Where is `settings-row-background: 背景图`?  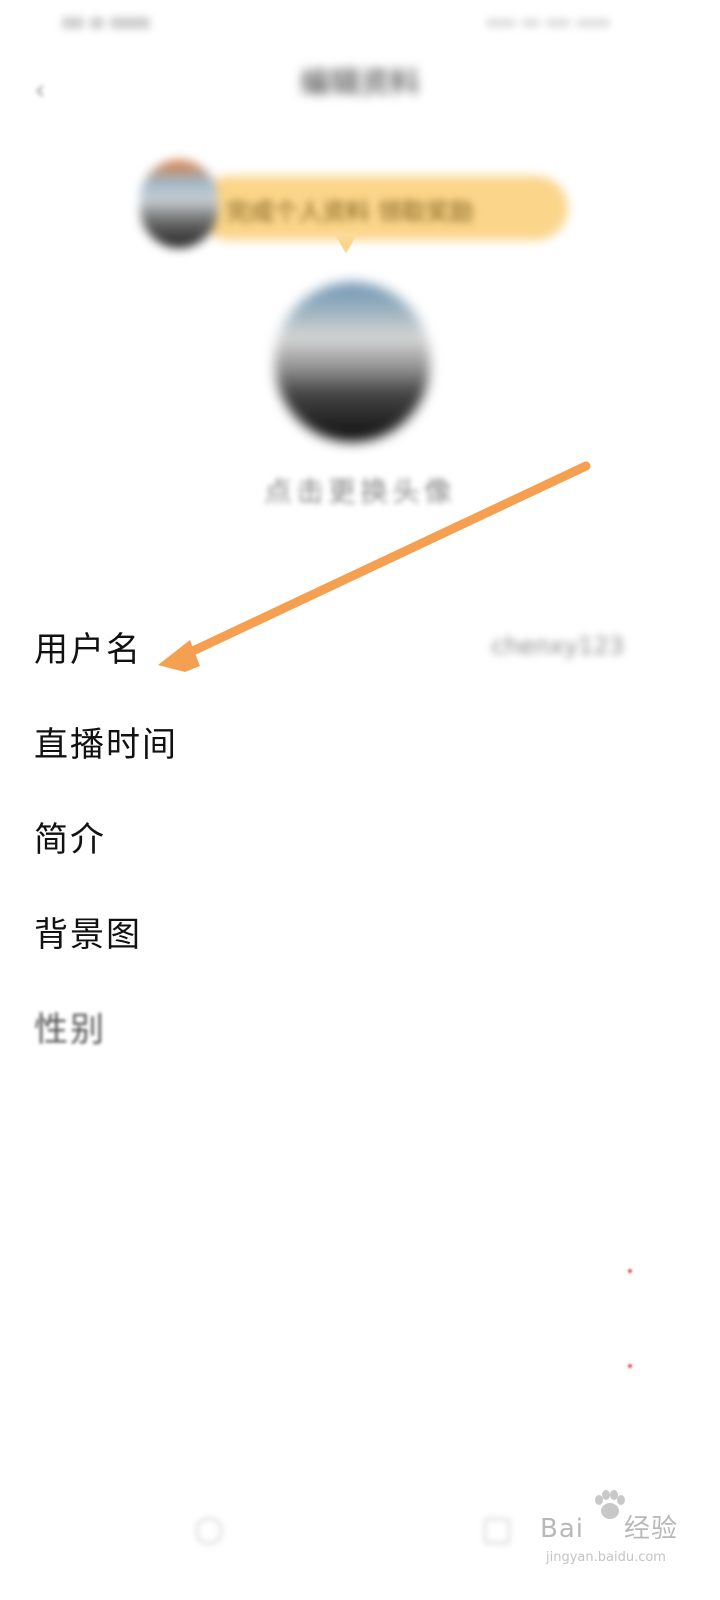
settings-row-background: 背景图 is located at coordinates (360, 930).